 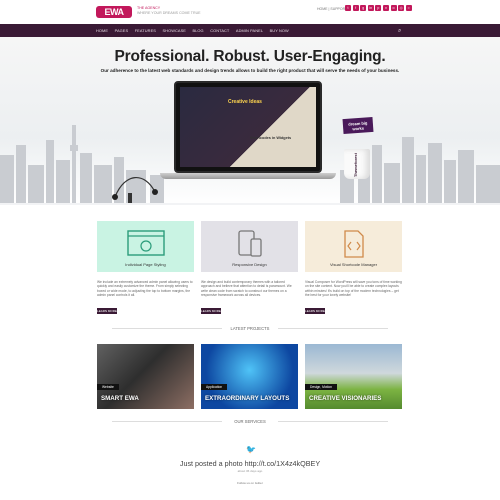 I want to click on project-tag: Application, so click(x=214, y=387).